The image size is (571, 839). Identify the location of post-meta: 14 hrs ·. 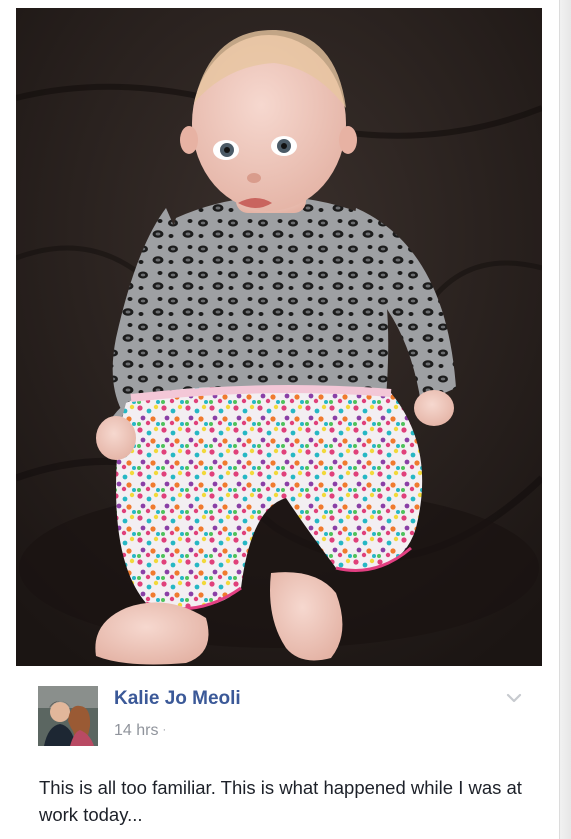
(140, 731).